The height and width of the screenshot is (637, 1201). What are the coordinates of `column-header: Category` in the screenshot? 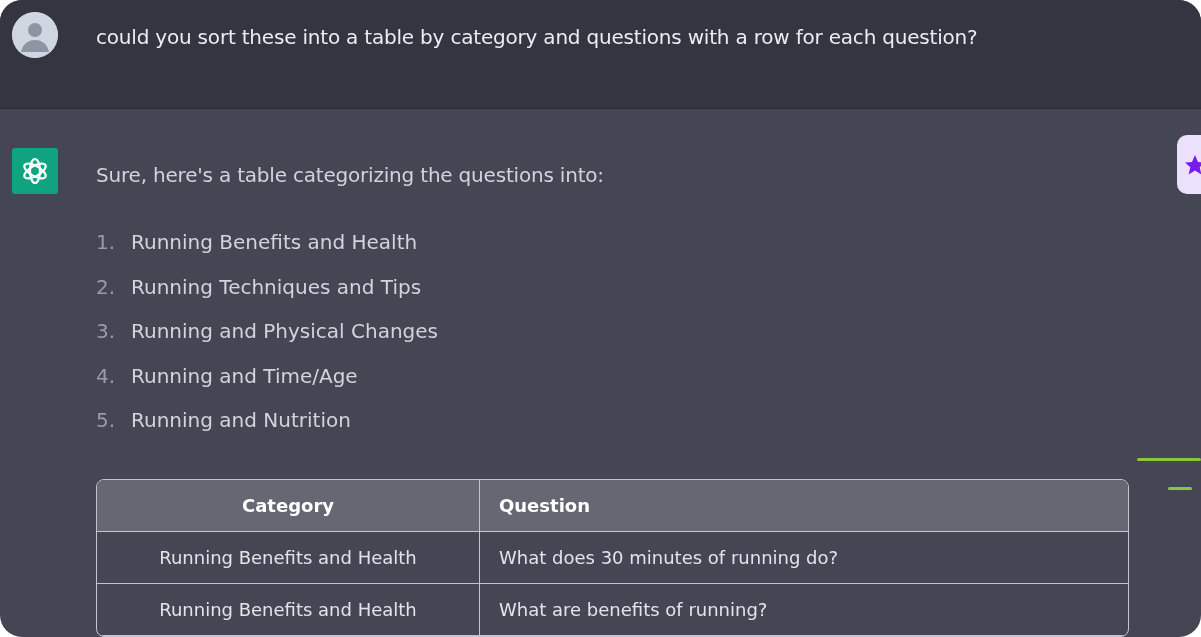 It's located at (288, 505).